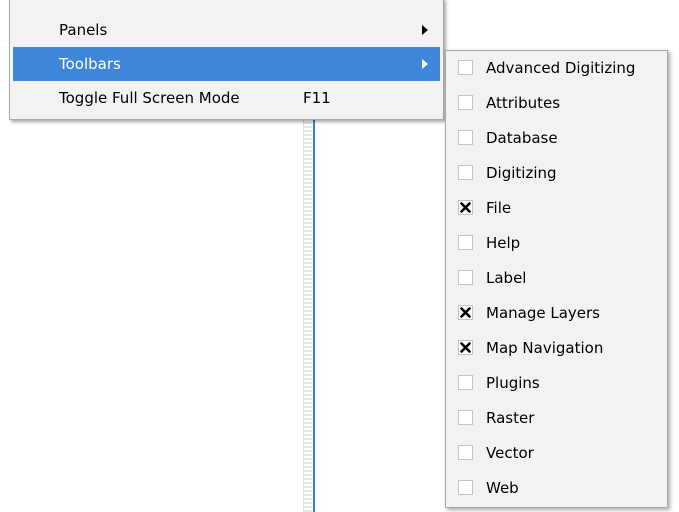  Describe the element at coordinates (513, 383) in the screenshot. I see `toolbar-item-label: Plugins` at that location.